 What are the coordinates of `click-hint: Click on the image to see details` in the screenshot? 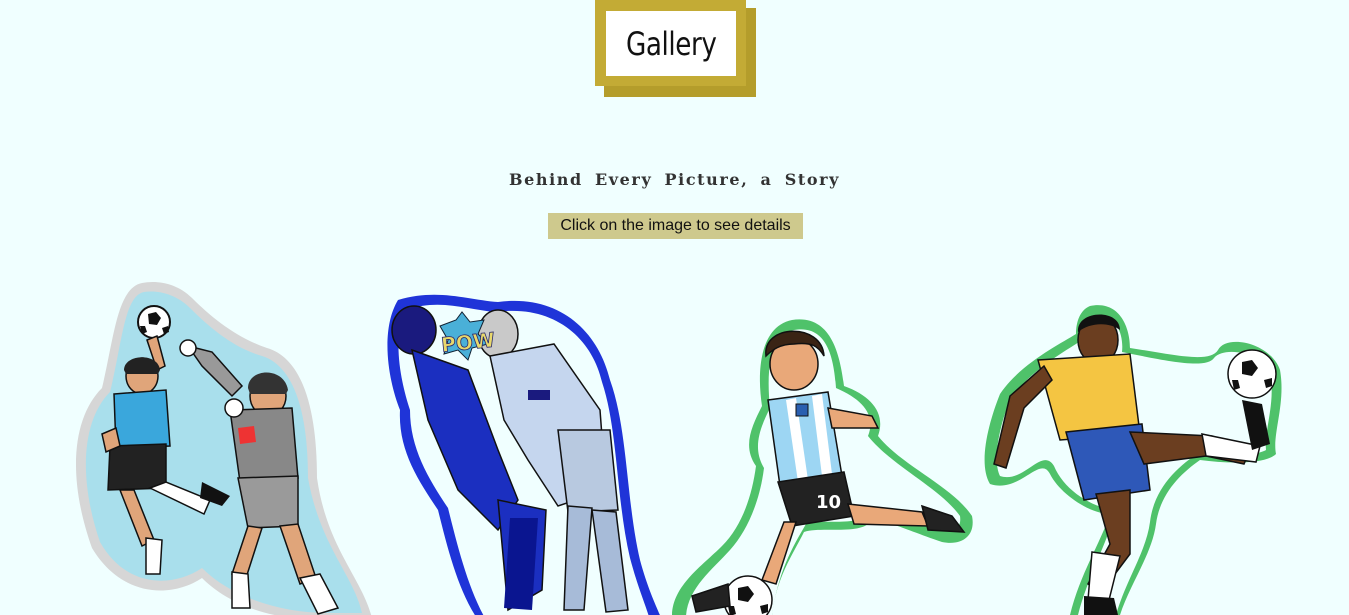 It's located at (675, 226).